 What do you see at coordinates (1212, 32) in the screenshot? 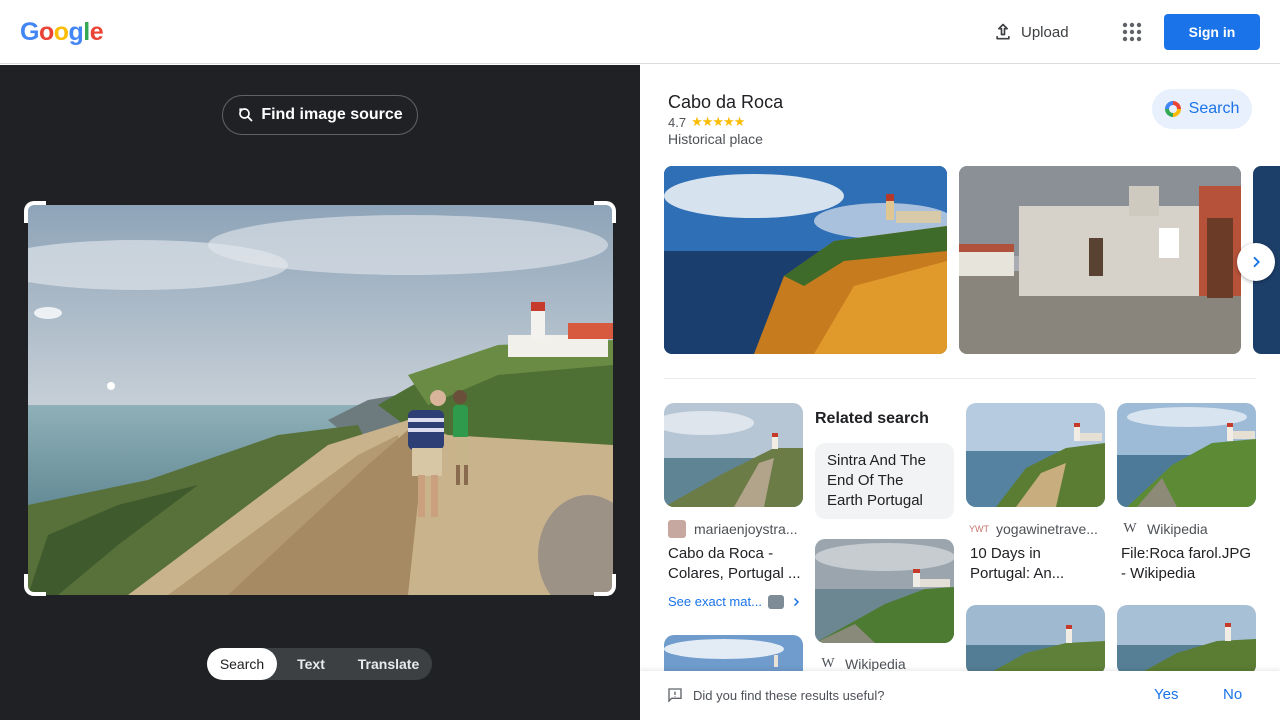
I see `sign-in-button: Sign in` at bounding box center [1212, 32].